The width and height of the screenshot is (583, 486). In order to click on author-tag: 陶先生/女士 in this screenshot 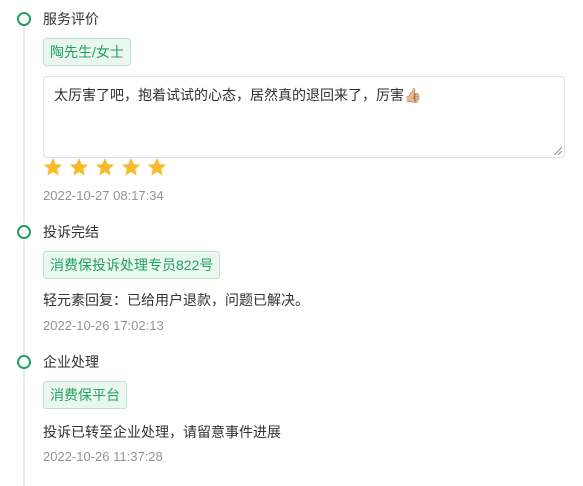, I will do `click(87, 52)`.